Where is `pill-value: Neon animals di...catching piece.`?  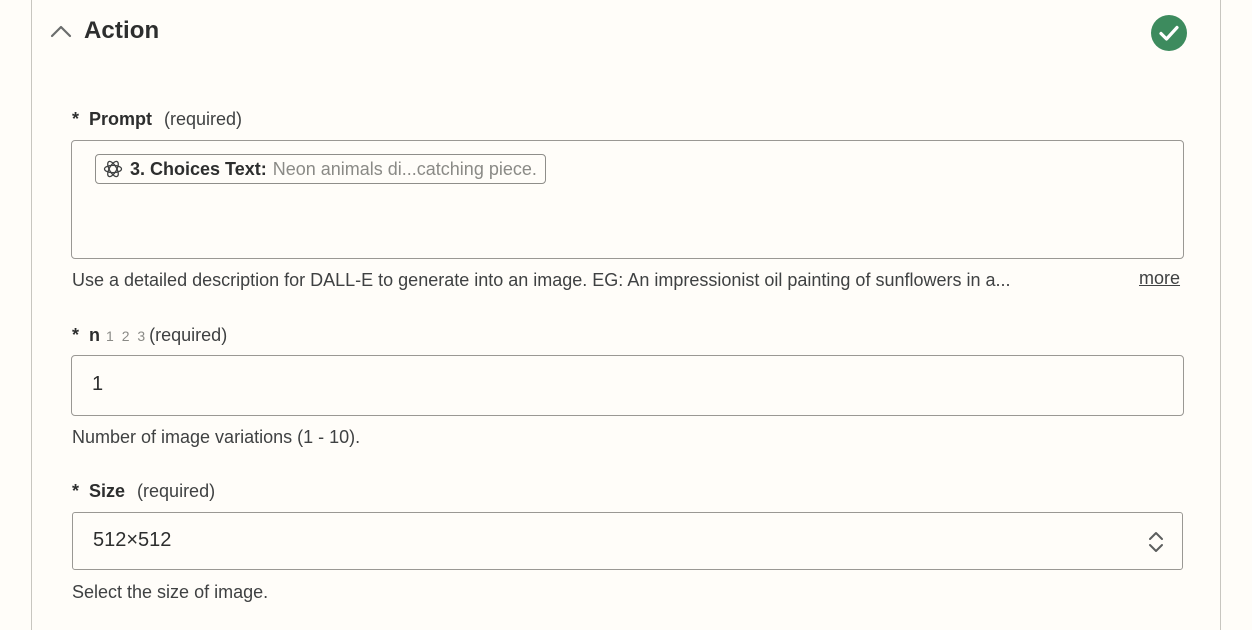
pill-value: Neon animals di...catching piece. is located at coordinates (404, 168).